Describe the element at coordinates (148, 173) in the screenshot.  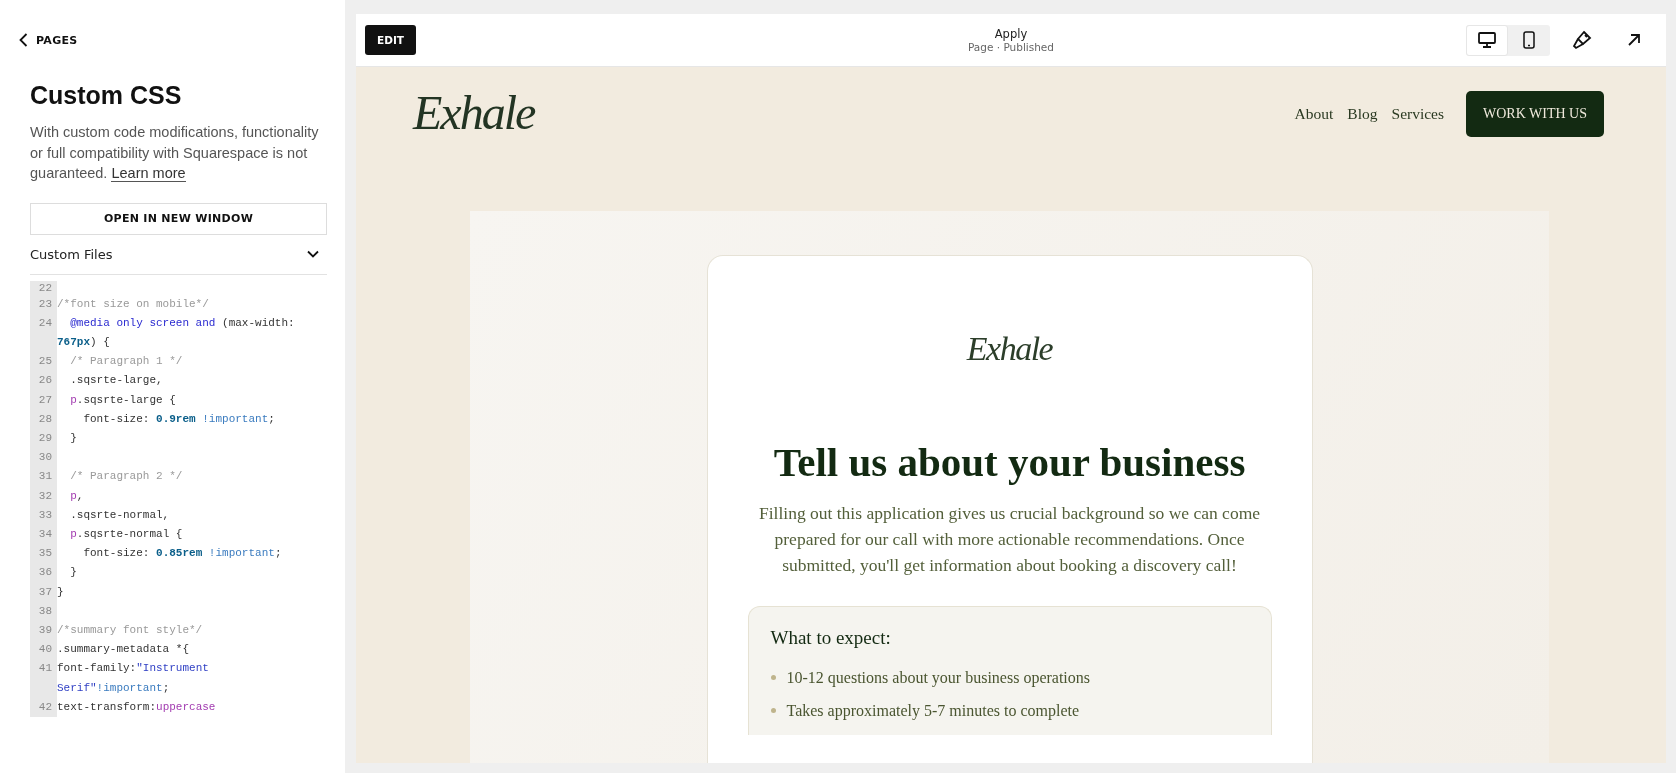
I see `learn-more-link: Learn more` at that location.